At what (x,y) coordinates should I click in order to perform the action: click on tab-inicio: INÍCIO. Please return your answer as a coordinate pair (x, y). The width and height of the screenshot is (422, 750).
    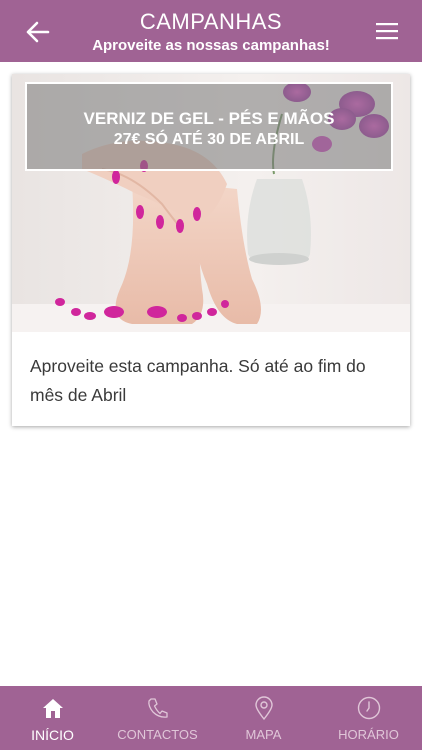
    Looking at the image, I should click on (52, 718).